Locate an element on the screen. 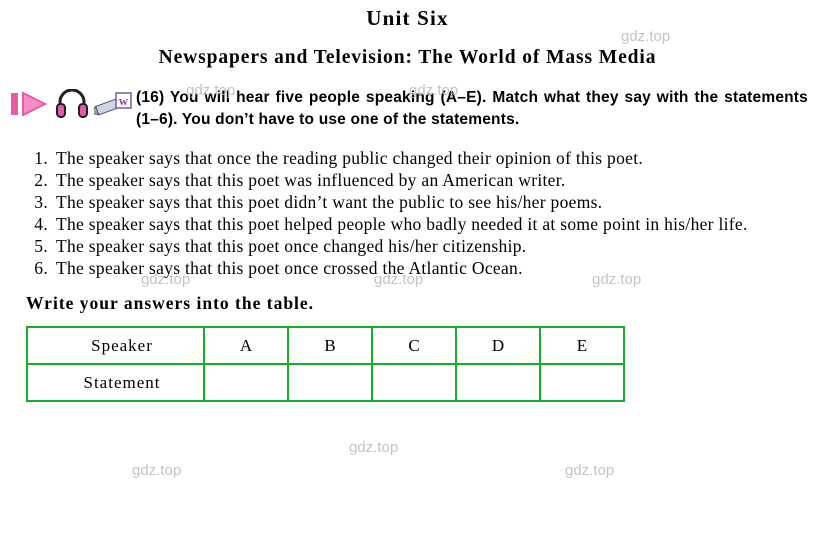  speaker-cell-d: D is located at coordinates (498, 345).